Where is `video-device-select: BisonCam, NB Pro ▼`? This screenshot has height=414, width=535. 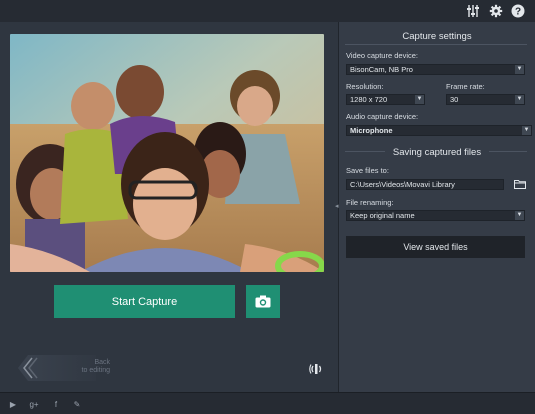 video-device-select: BisonCam, NB Pro ▼ is located at coordinates (435, 69).